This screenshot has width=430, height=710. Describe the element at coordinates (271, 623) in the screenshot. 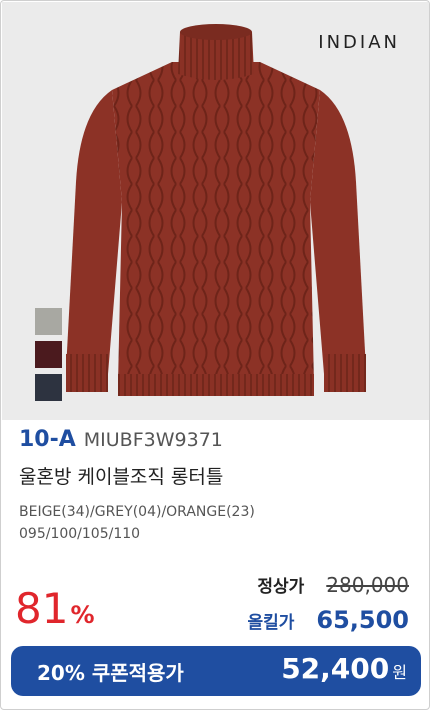

I see `sale-price-label: 올킬가` at that location.